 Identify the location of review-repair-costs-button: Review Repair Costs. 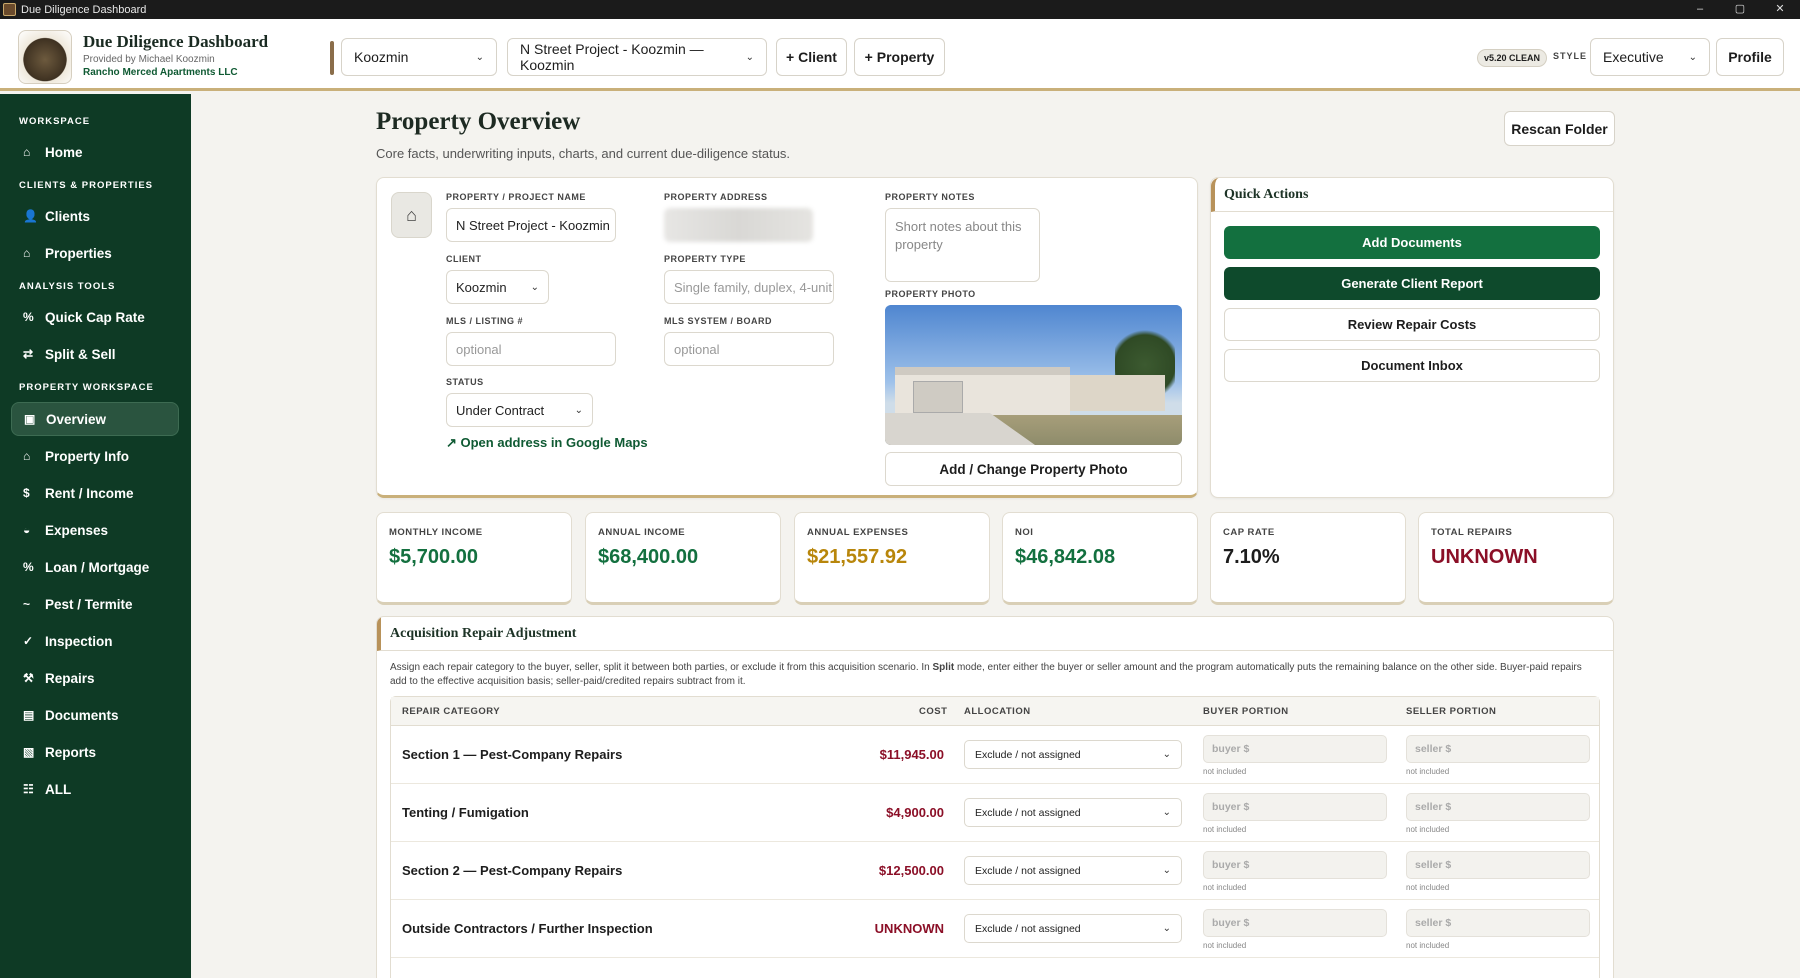
(1412, 324).